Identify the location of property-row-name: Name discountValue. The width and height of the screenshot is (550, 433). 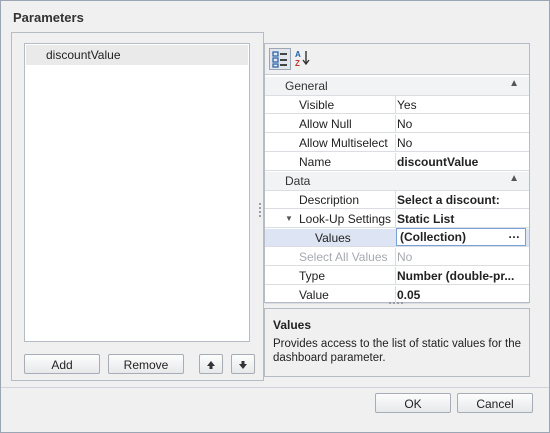
(397, 162).